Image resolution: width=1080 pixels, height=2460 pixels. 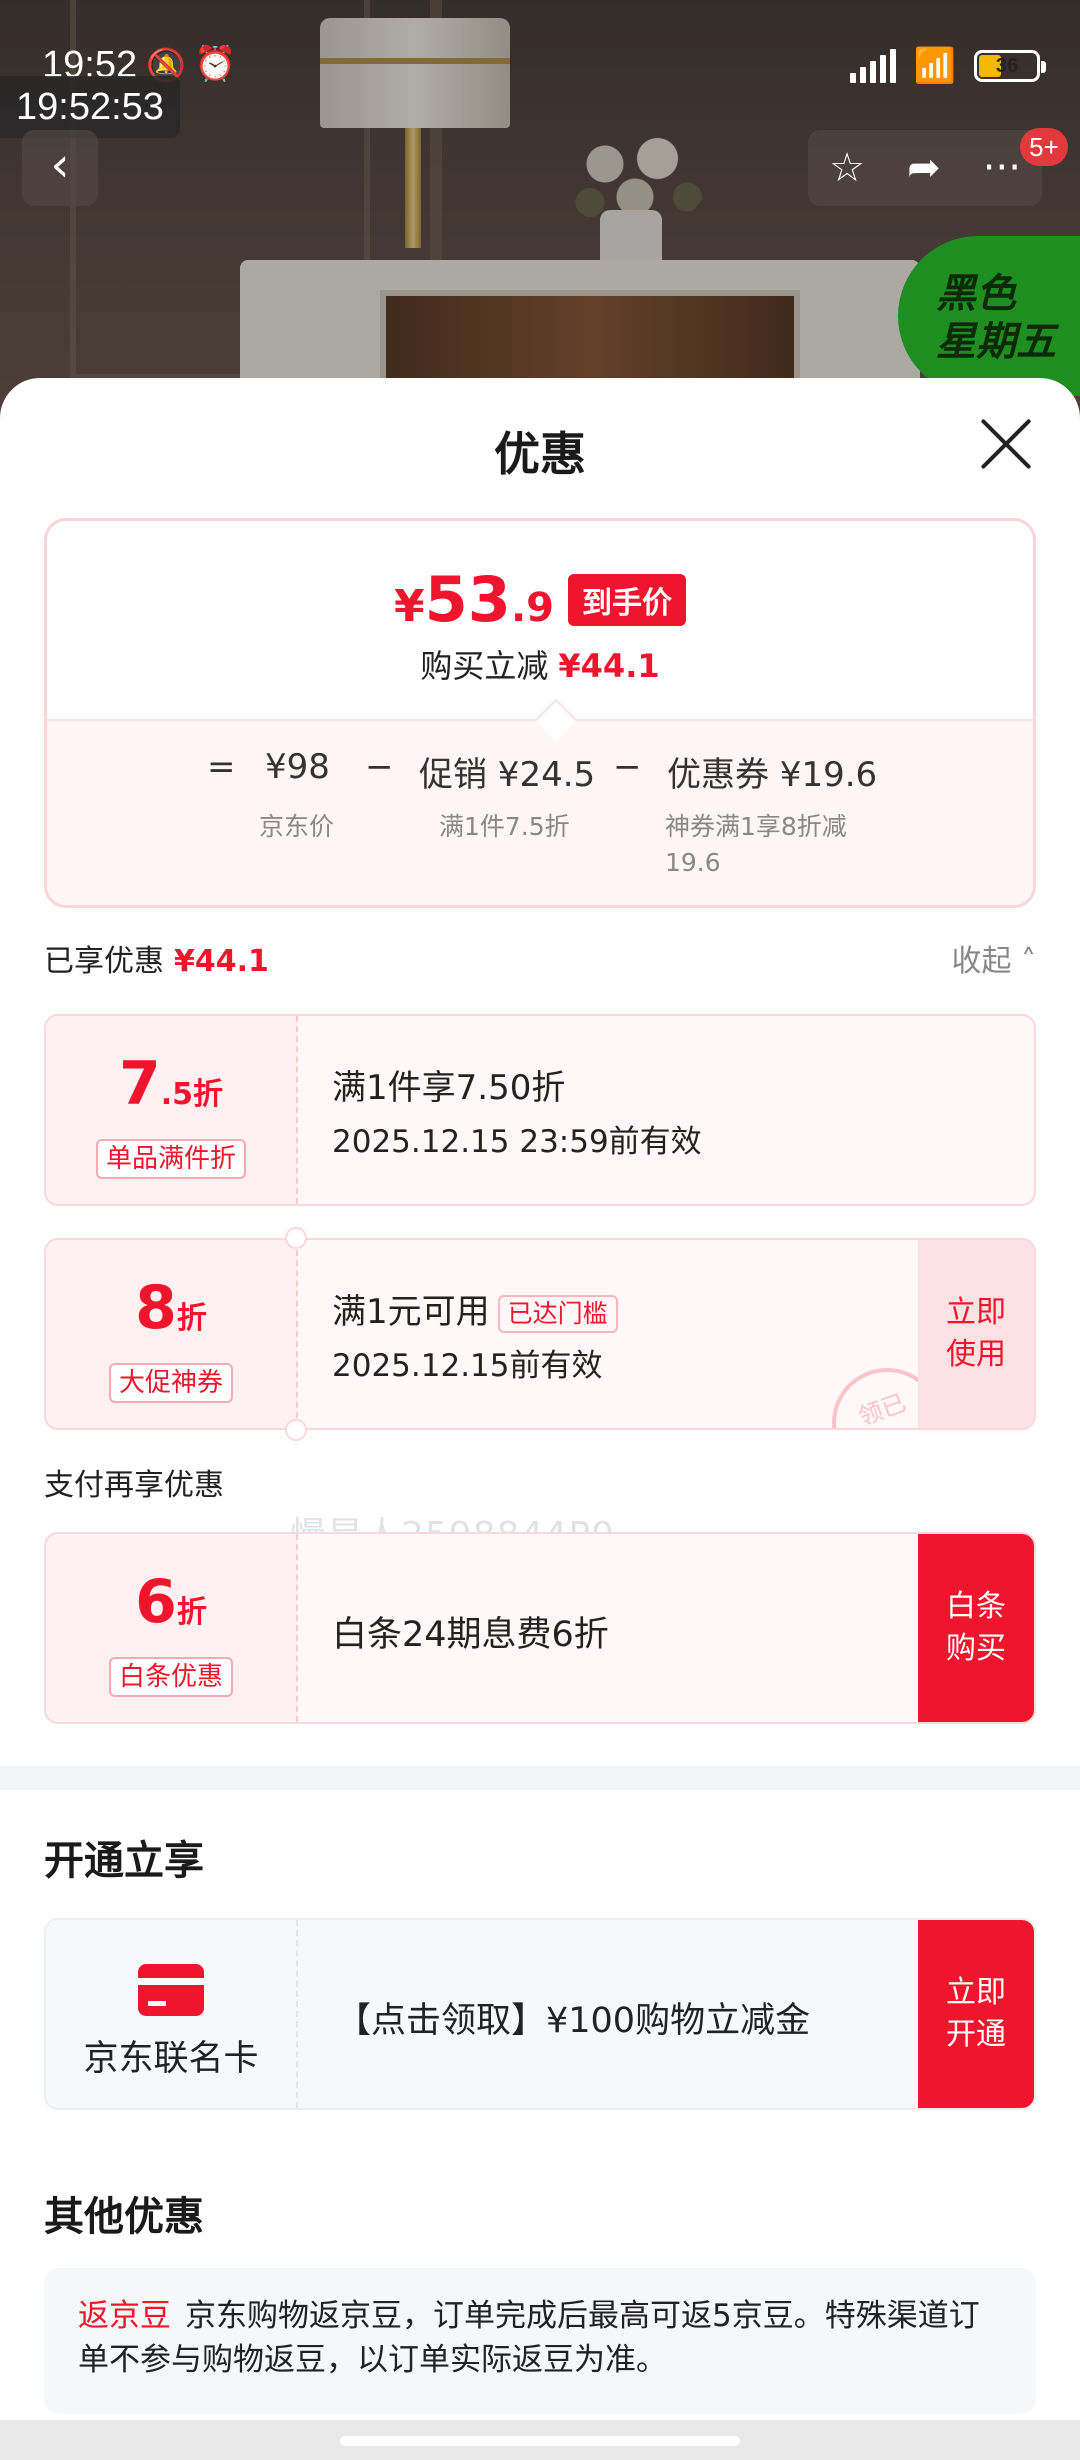 I want to click on coupon-amount: 6折, so click(x=171, y=1609).